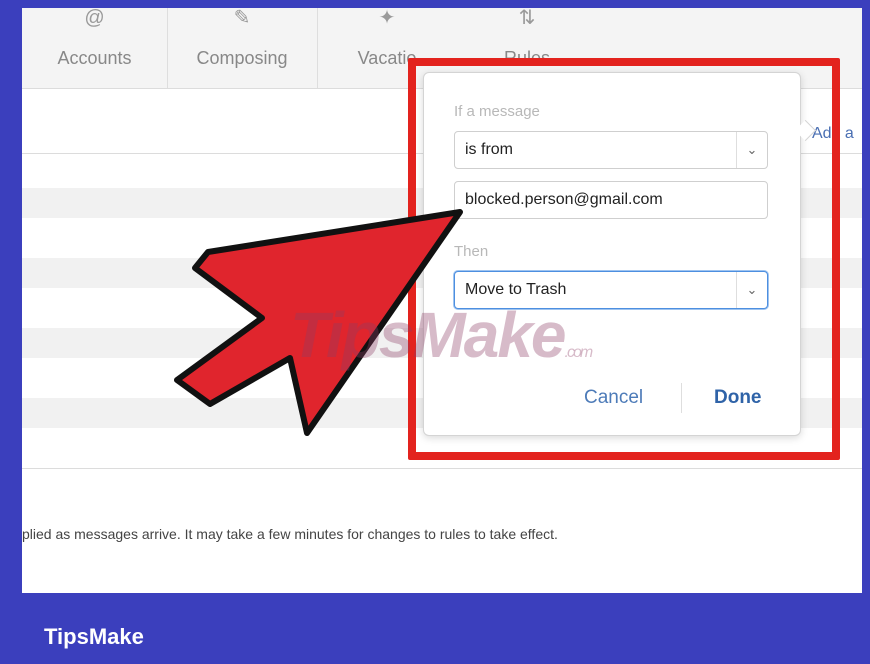 This screenshot has width=870, height=664. What do you see at coordinates (579, 352) in the screenshot?
I see `watermark-suffix: .com` at bounding box center [579, 352].